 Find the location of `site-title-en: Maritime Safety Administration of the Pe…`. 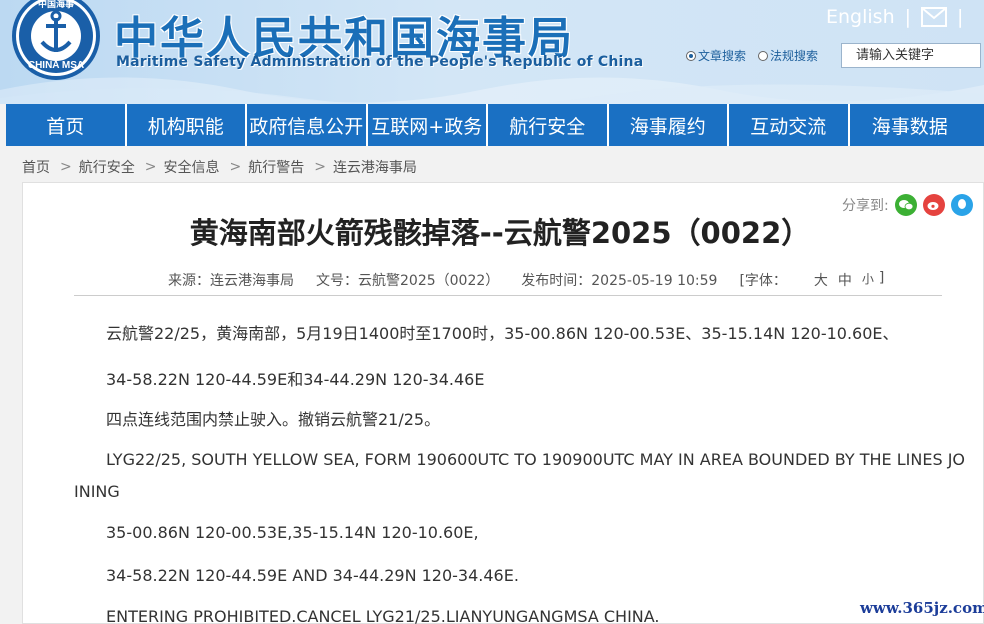

site-title-en: Maritime Safety Administration of the Pe… is located at coordinates (380, 62).